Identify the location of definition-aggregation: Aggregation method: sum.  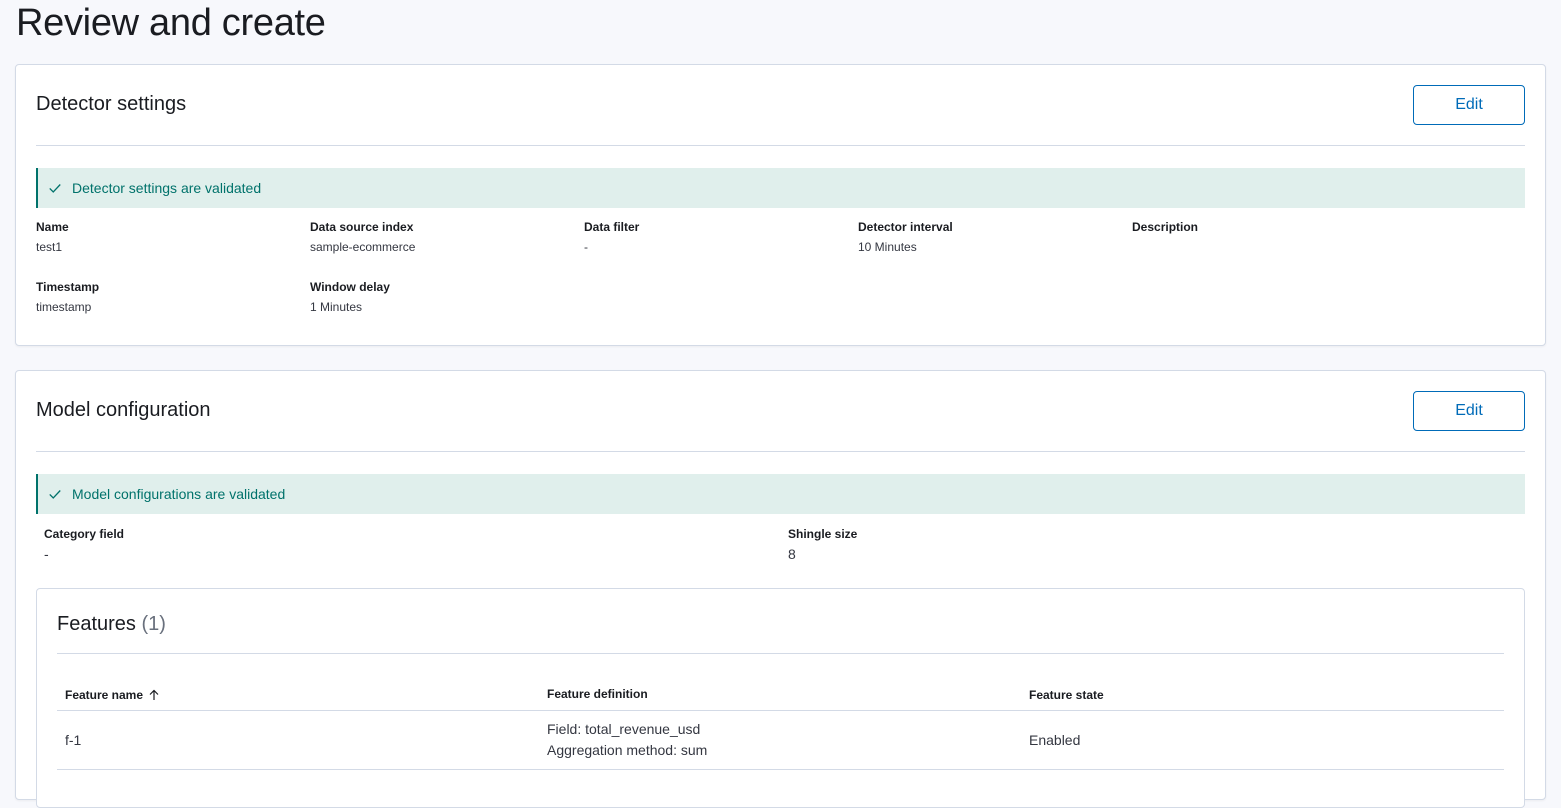
(627, 750).